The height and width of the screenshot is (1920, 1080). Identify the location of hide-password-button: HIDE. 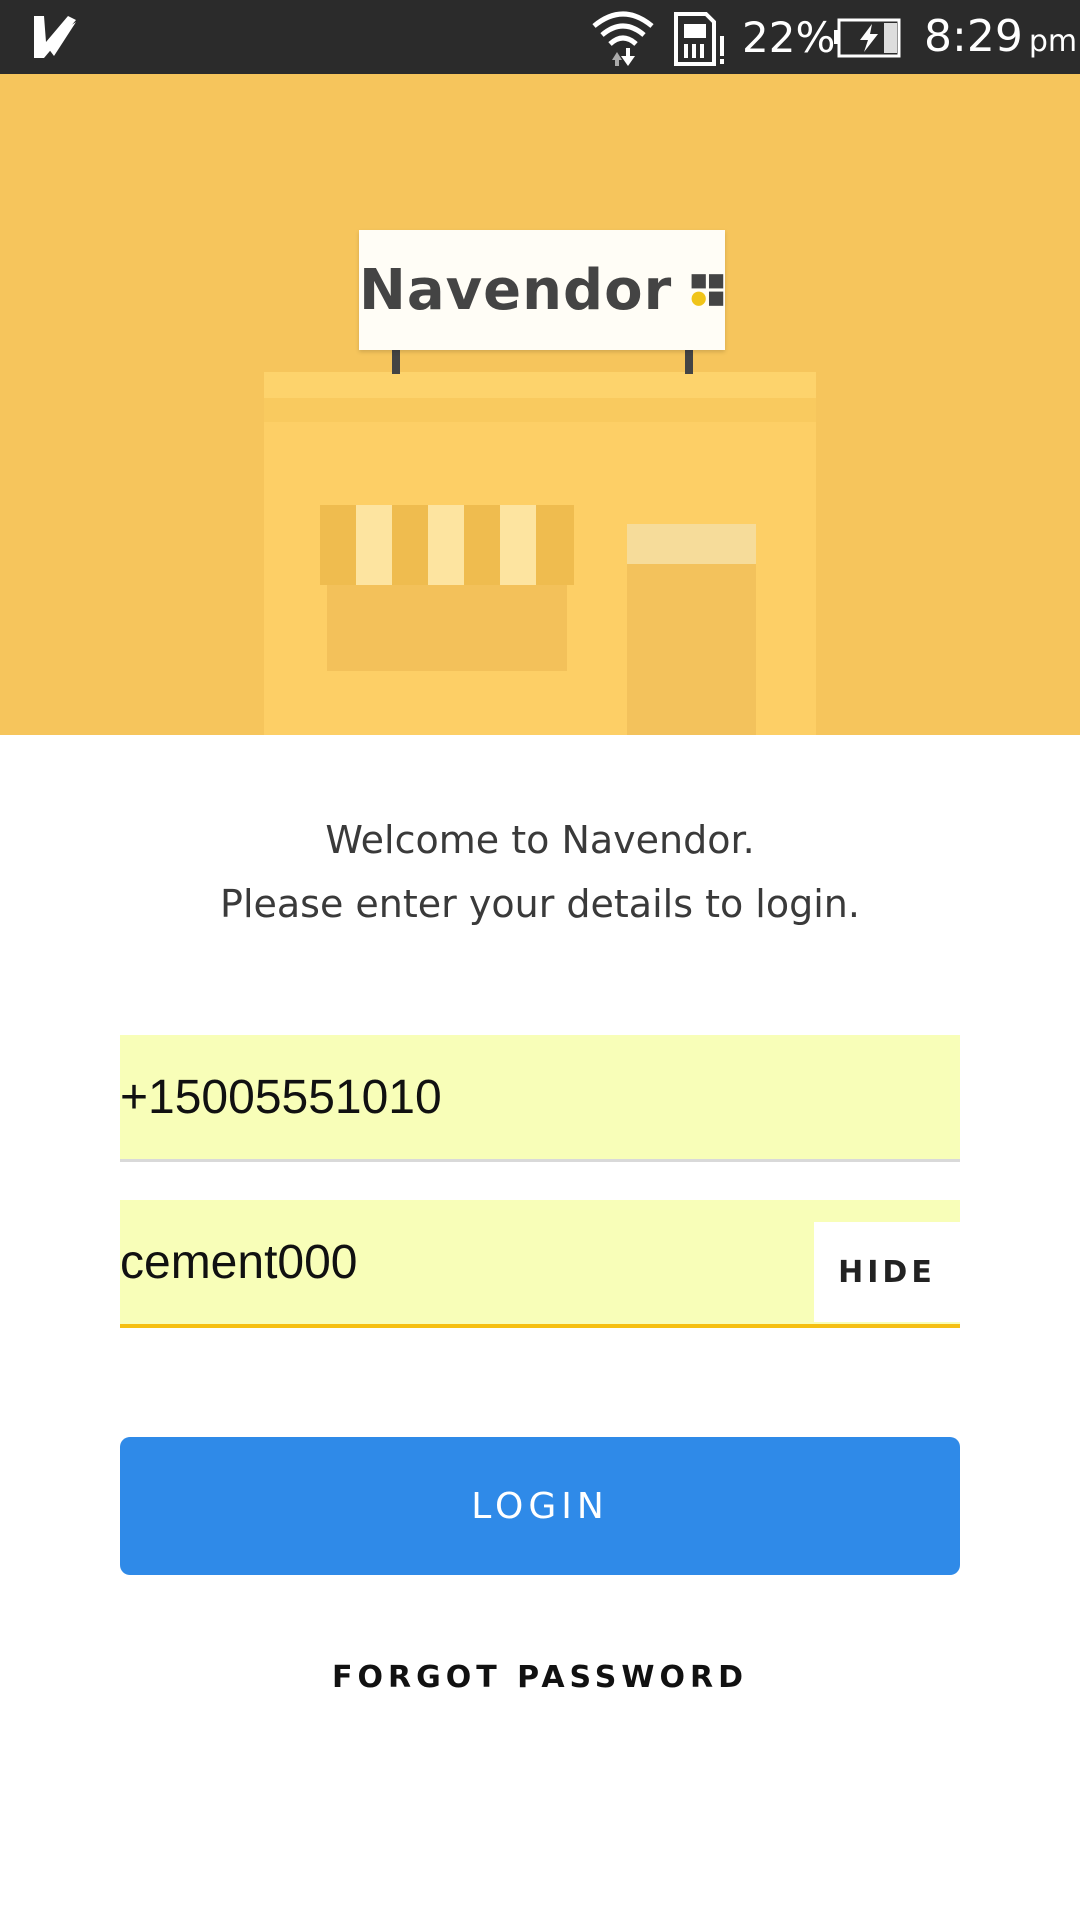
(887, 1272).